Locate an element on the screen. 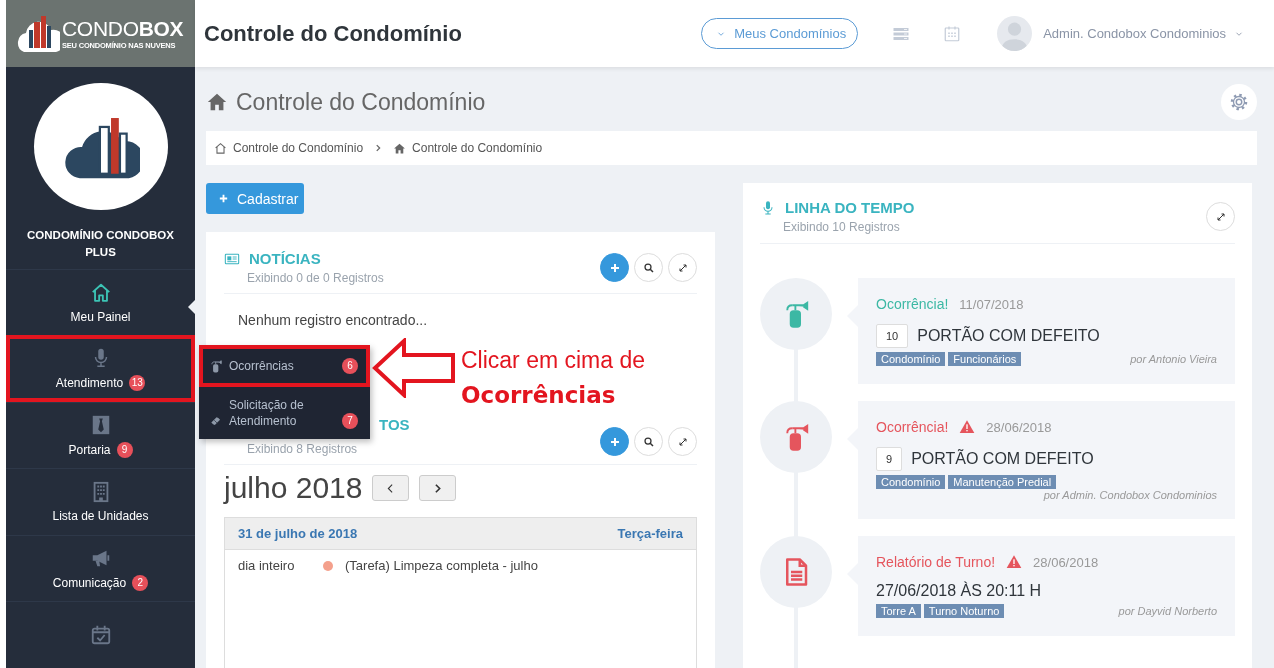 Image resolution: width=1274 pixels, height=668 pixels. section-subtitle: Exibindo 8 Registros is located at coordinates (303, 449).